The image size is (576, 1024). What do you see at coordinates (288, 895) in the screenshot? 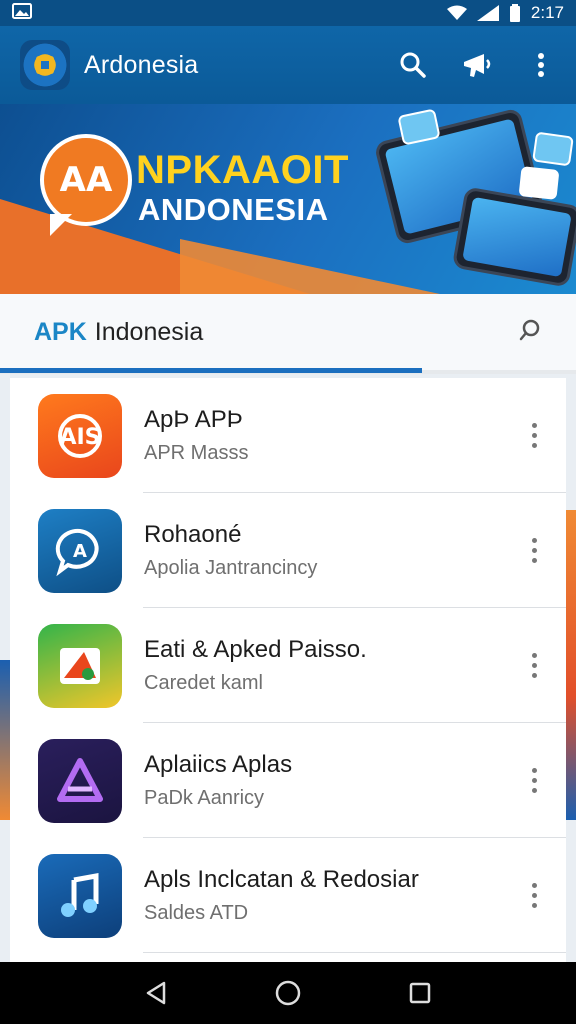
I see `list-item: Apls Inclcatan & Redosiar Saldes ATD` at bounding box center [288, 895].